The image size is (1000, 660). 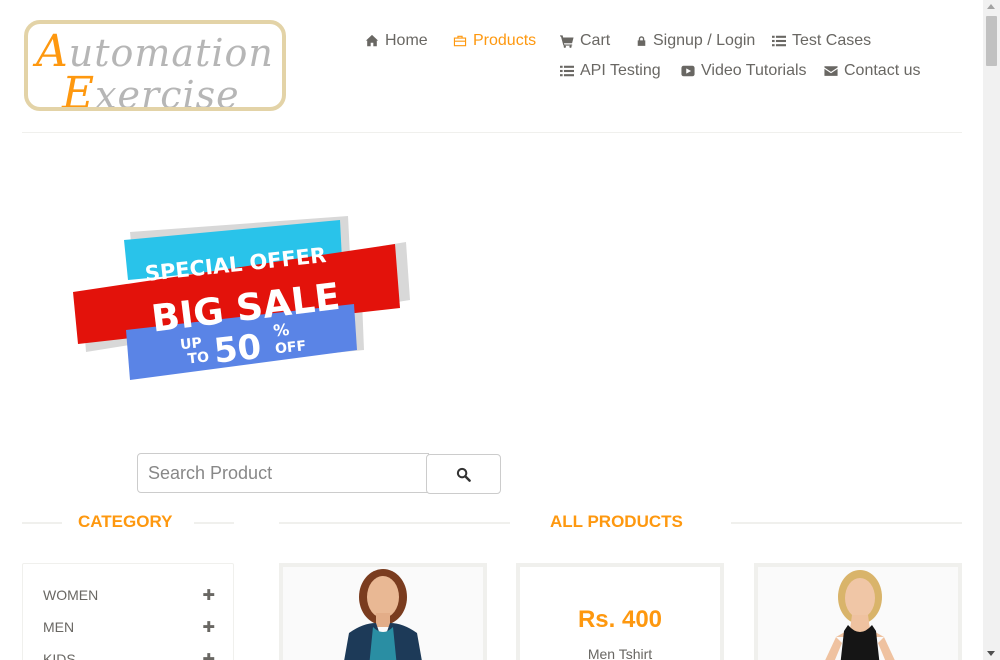 I want to click on sale-banner: SPECIAL OFFER BIG SALE UP TO 50 % OFF, so click(x=241, y=298).